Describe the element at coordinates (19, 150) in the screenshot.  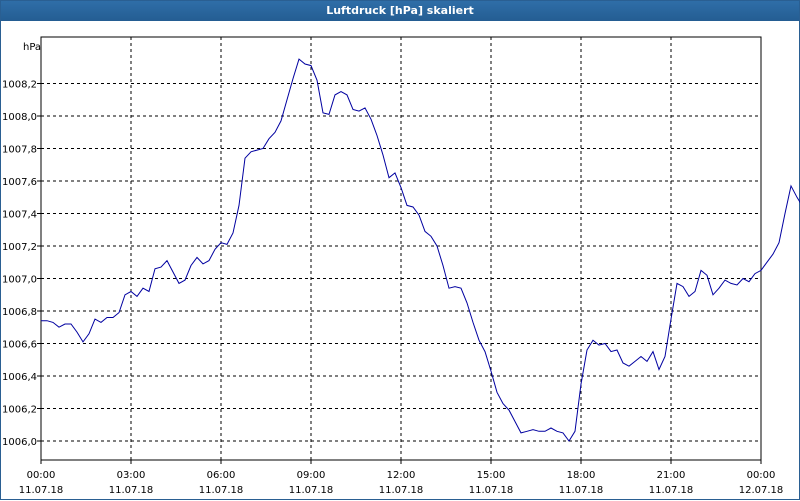
I see `y-tick-label: 1007,8` at that location.